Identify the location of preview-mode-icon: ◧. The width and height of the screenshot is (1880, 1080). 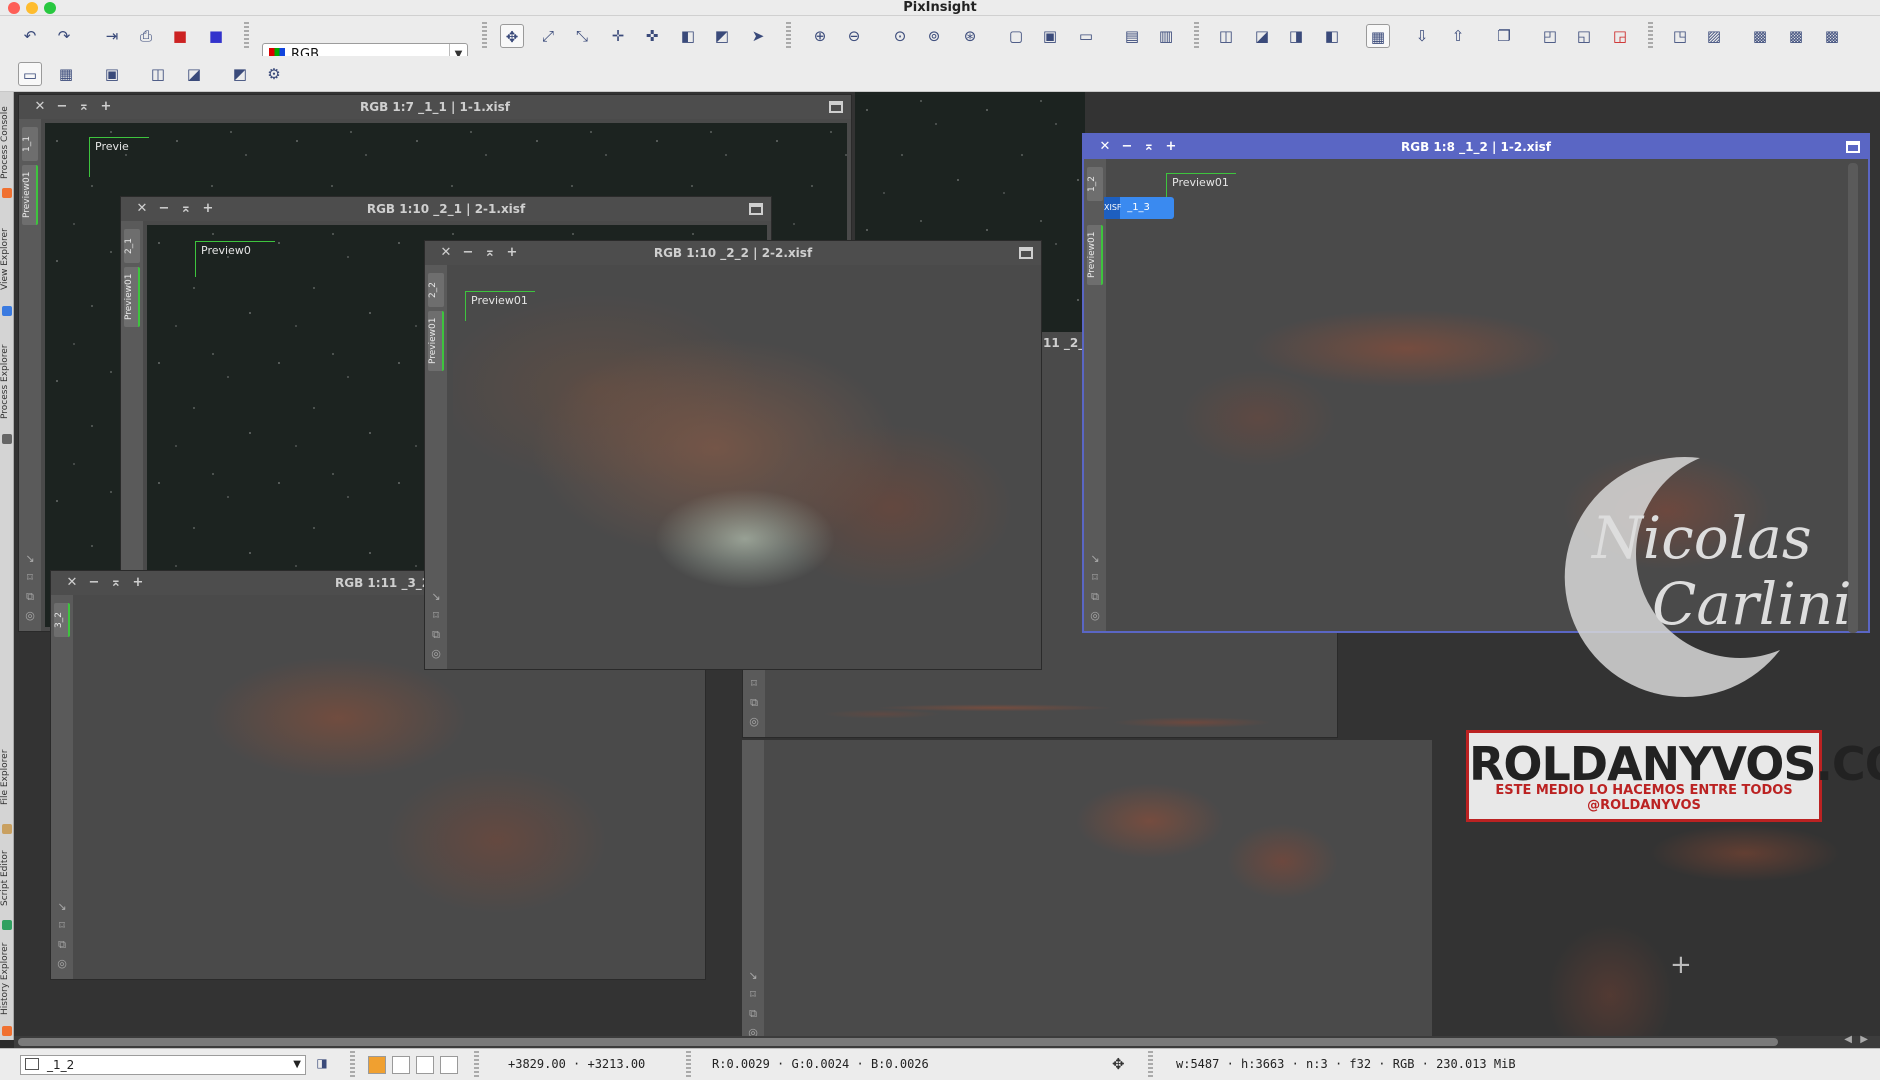
(688, 36).